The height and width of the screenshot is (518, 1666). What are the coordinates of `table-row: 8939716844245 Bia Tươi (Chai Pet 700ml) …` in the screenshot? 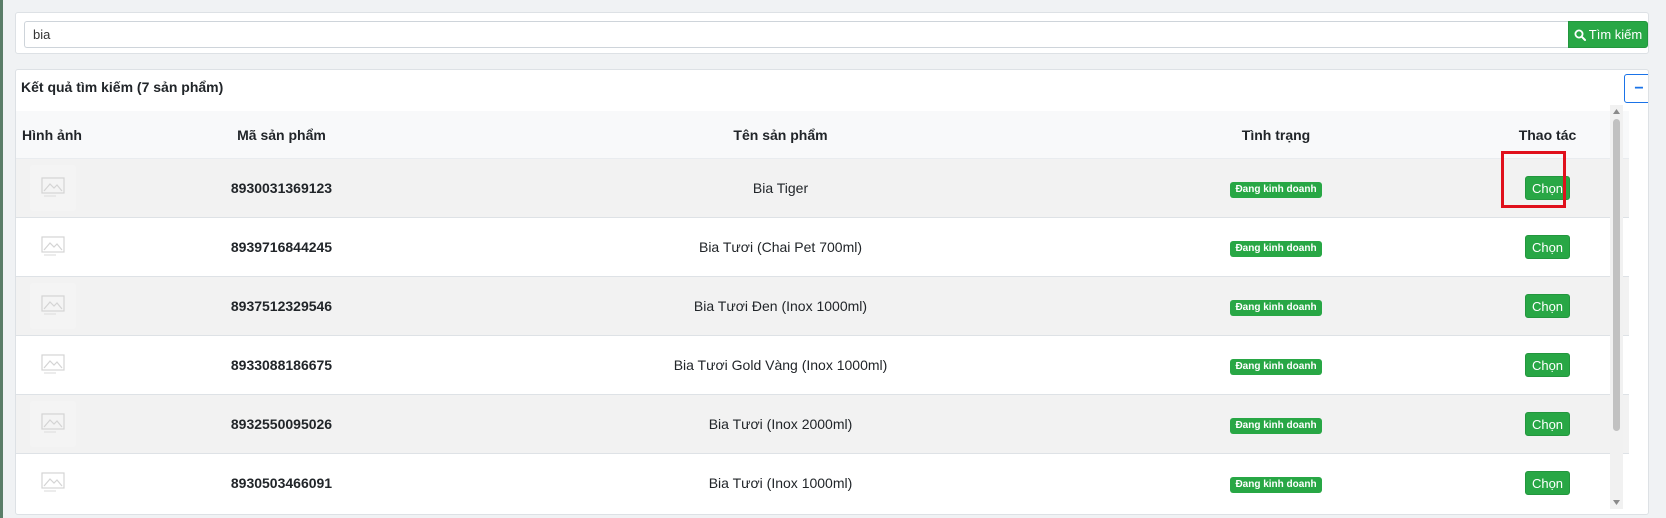 It's located at (822, 247).